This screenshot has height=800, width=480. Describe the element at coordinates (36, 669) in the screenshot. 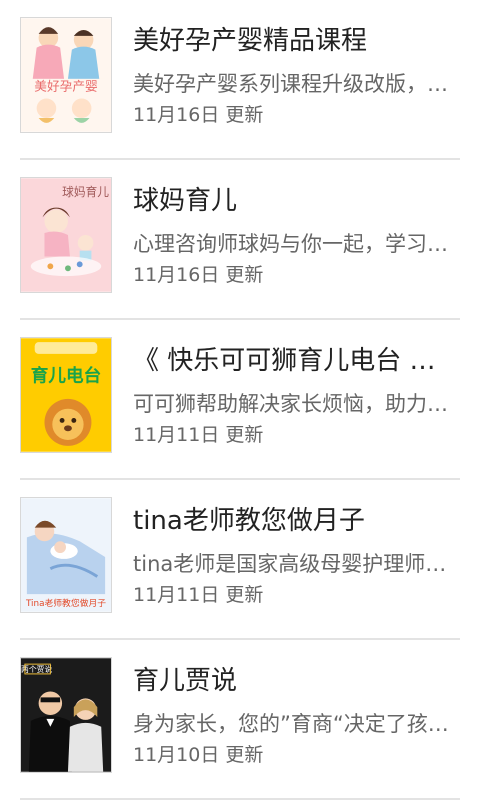

I see `svg-text: 两个贾说` at that location.